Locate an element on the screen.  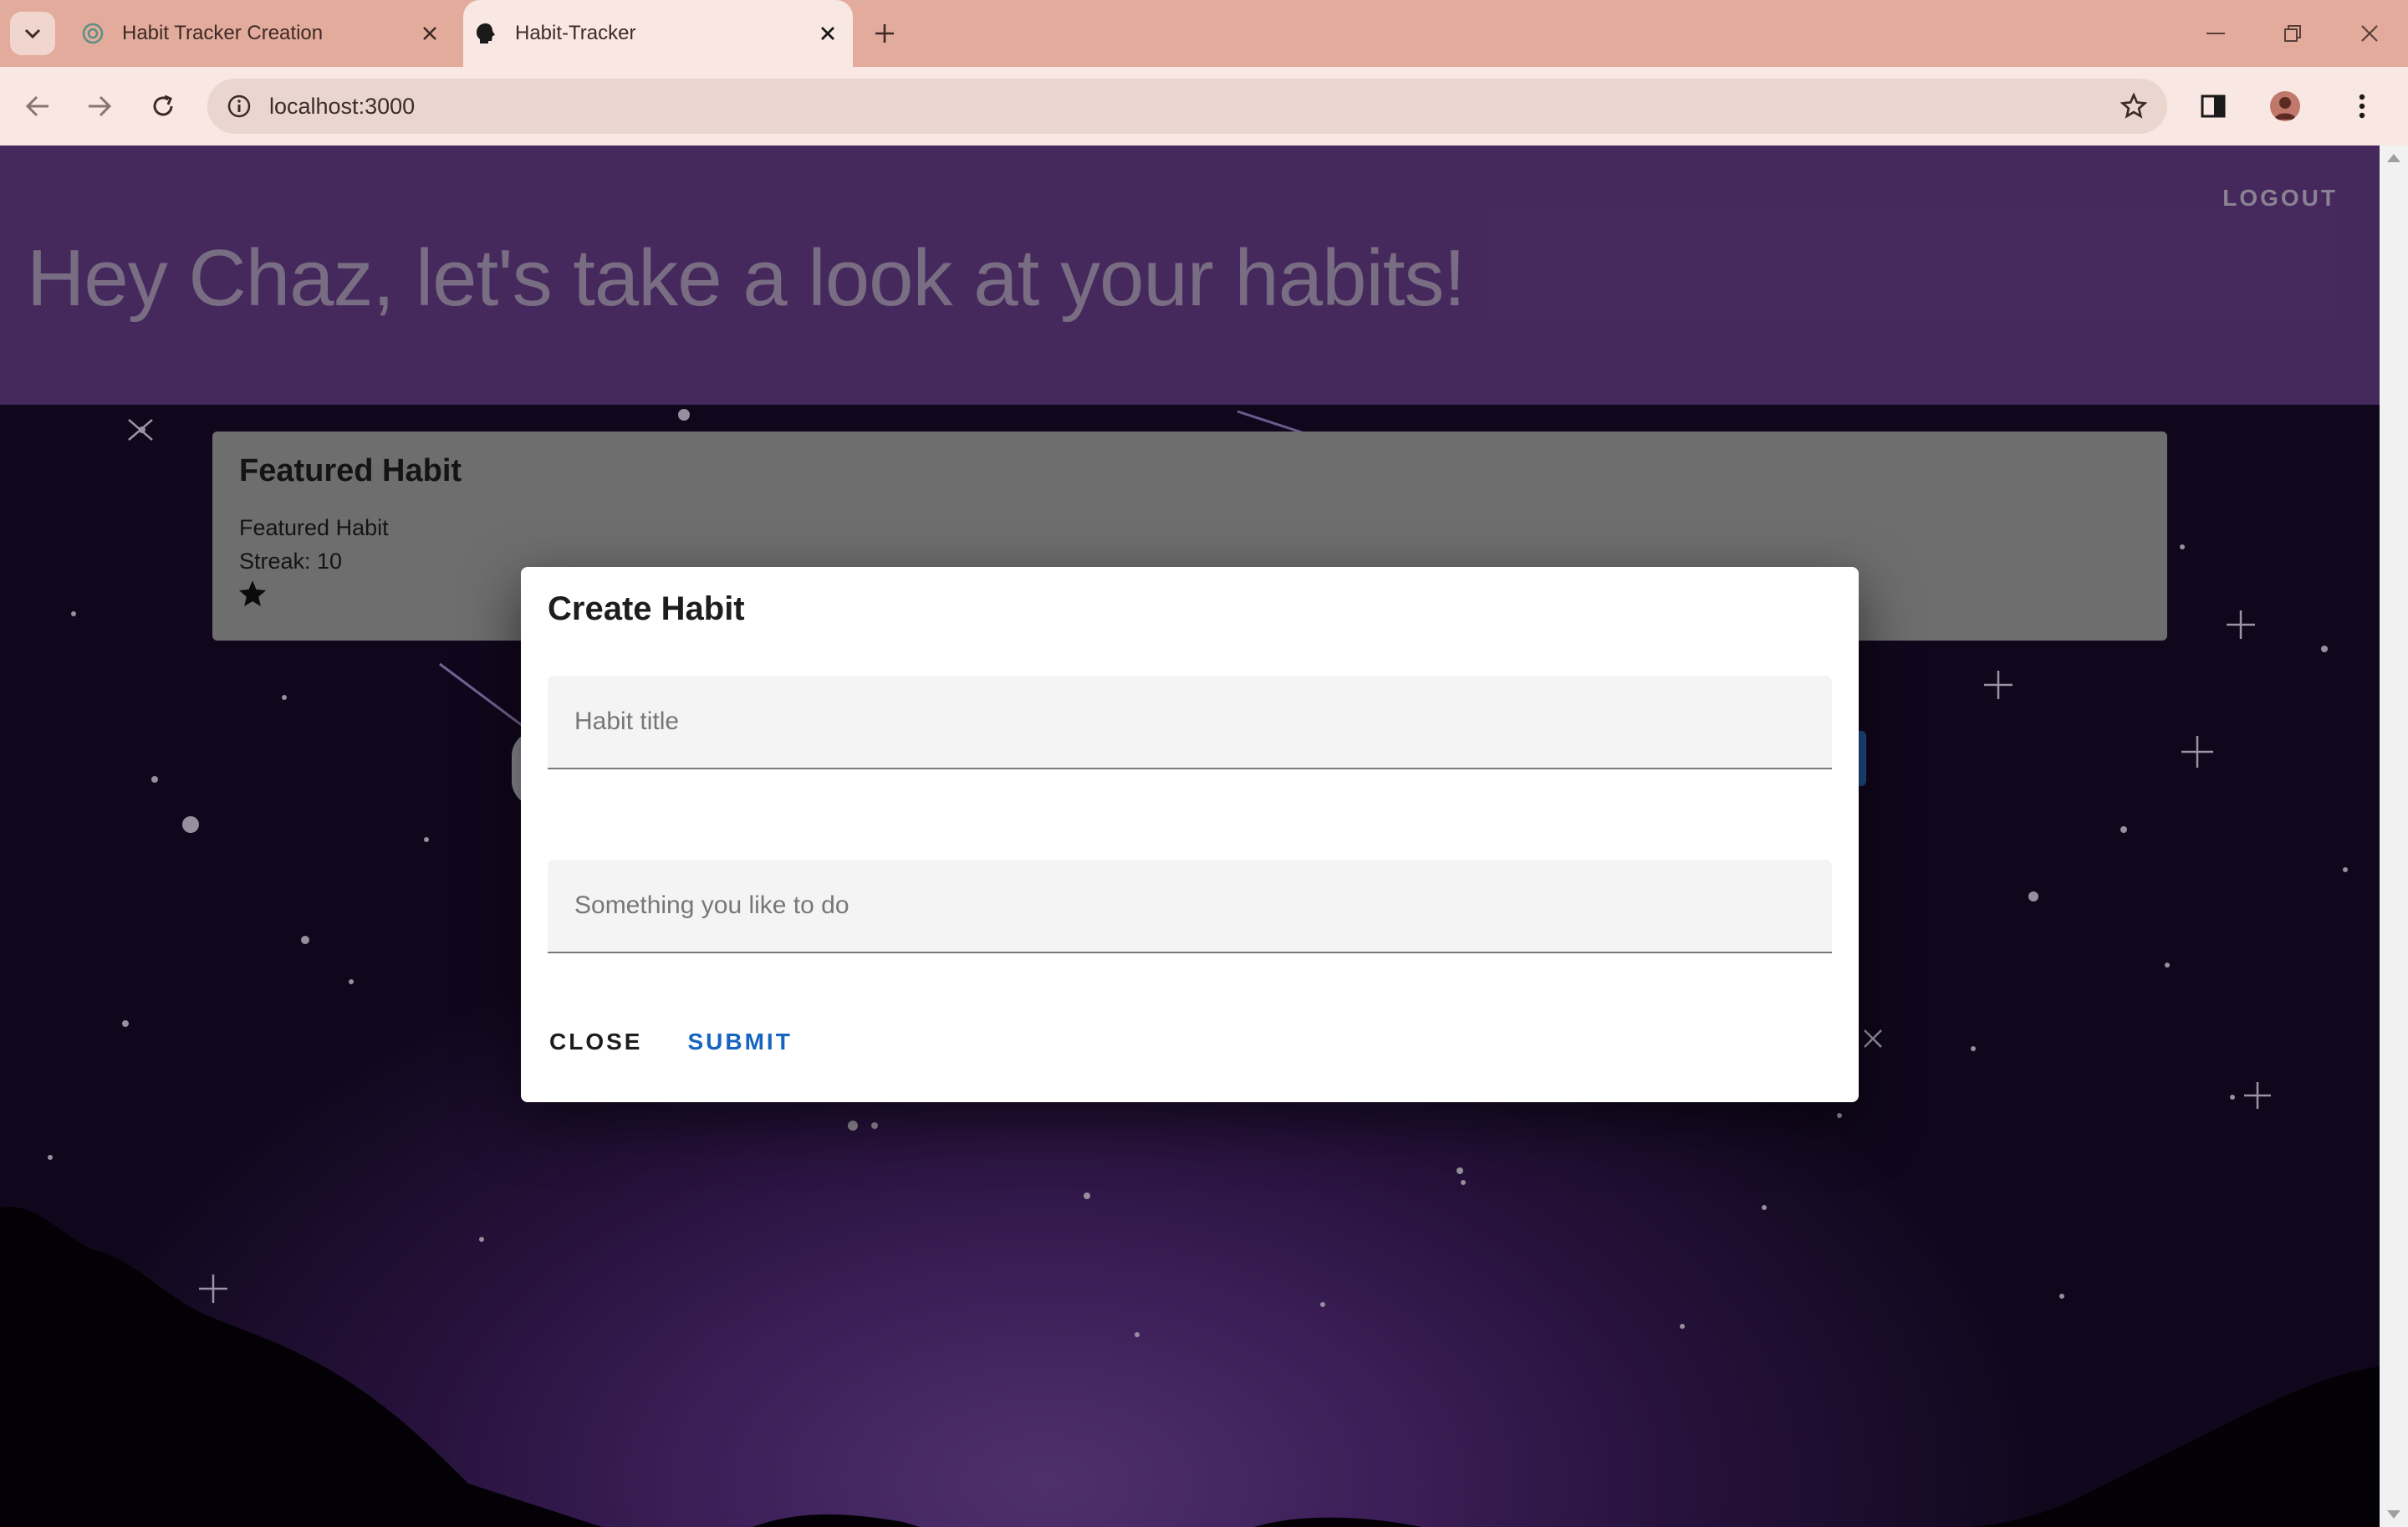
new-tab-button is located at coordinates (884, 34).